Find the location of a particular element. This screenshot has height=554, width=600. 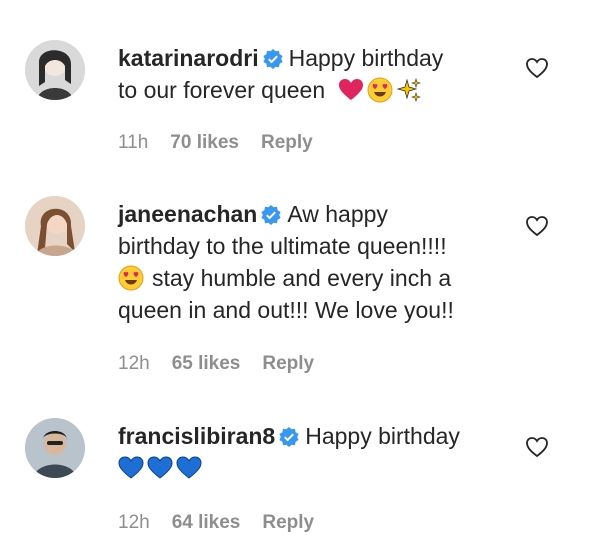

username: janeenachan is located at coordinates (187, 214).